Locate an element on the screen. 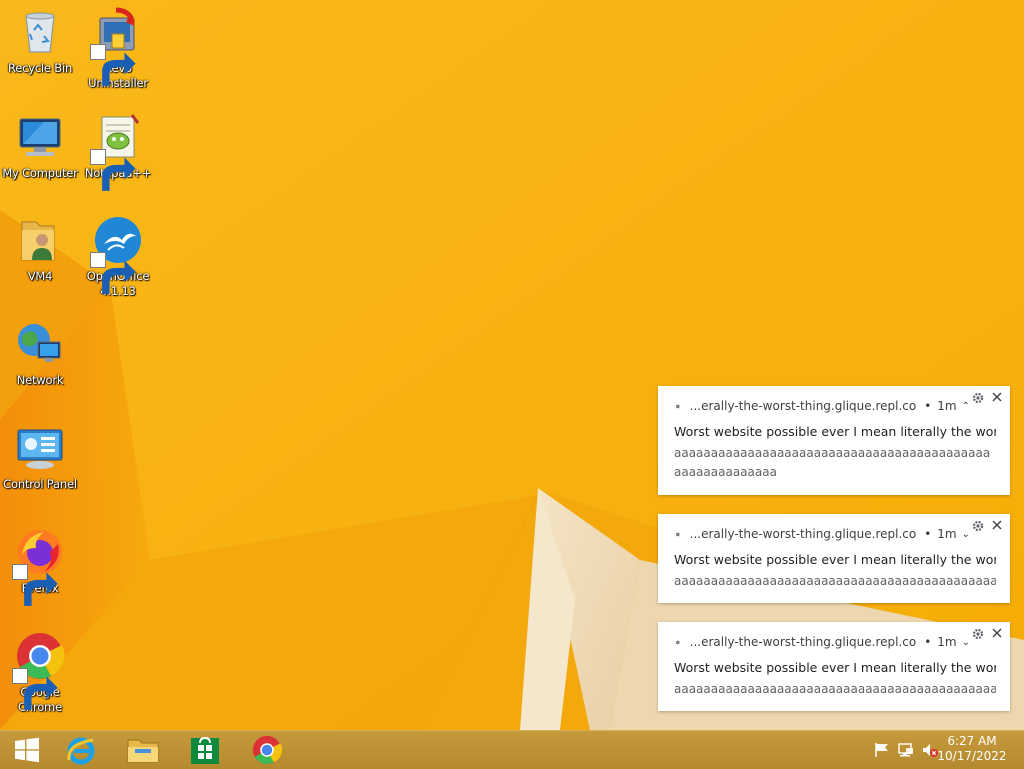  control-panel-icon is located at coordinates (40, 449).